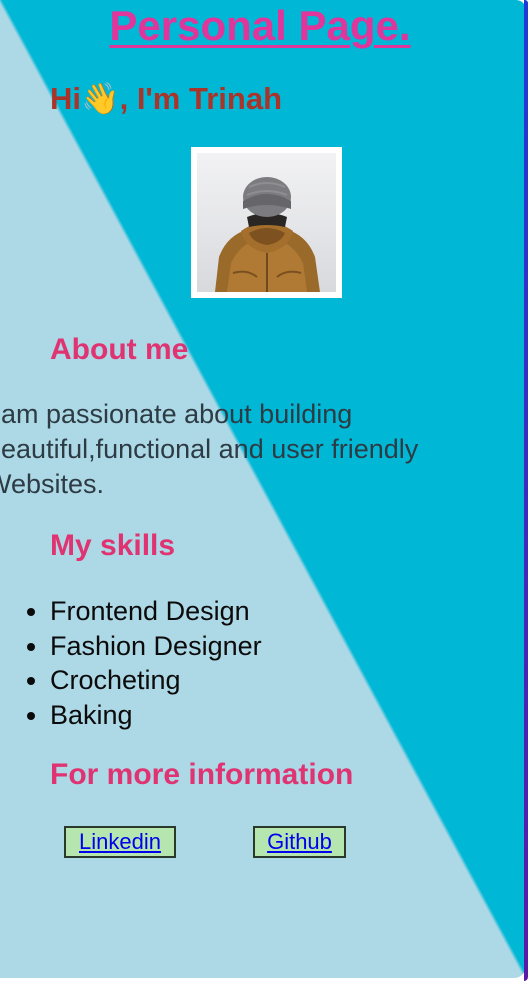 The image size is (528, 981). Describe the element at coordinates (260, 25) in the screenshot. I see `page-title: Personal Page.` at that location.